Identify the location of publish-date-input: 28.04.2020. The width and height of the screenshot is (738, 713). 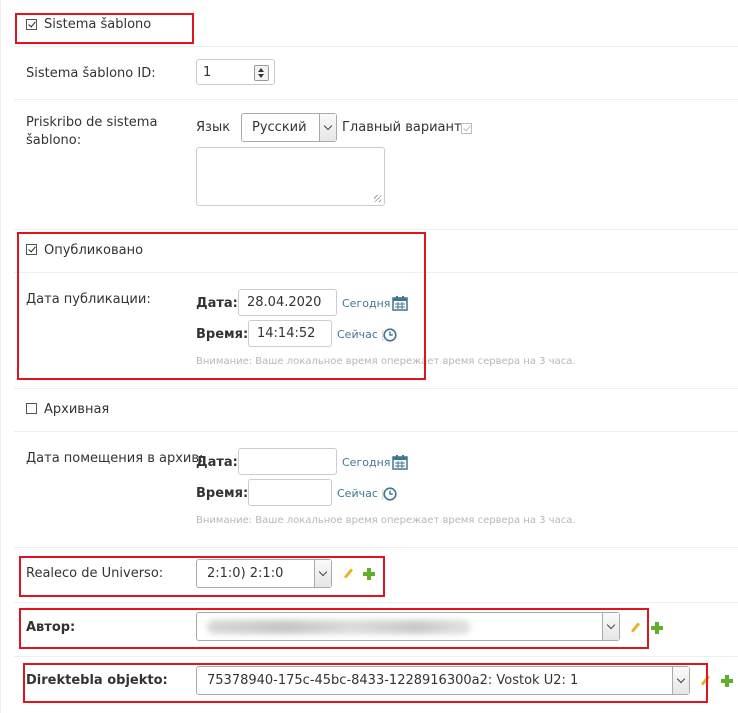
(287, 302).